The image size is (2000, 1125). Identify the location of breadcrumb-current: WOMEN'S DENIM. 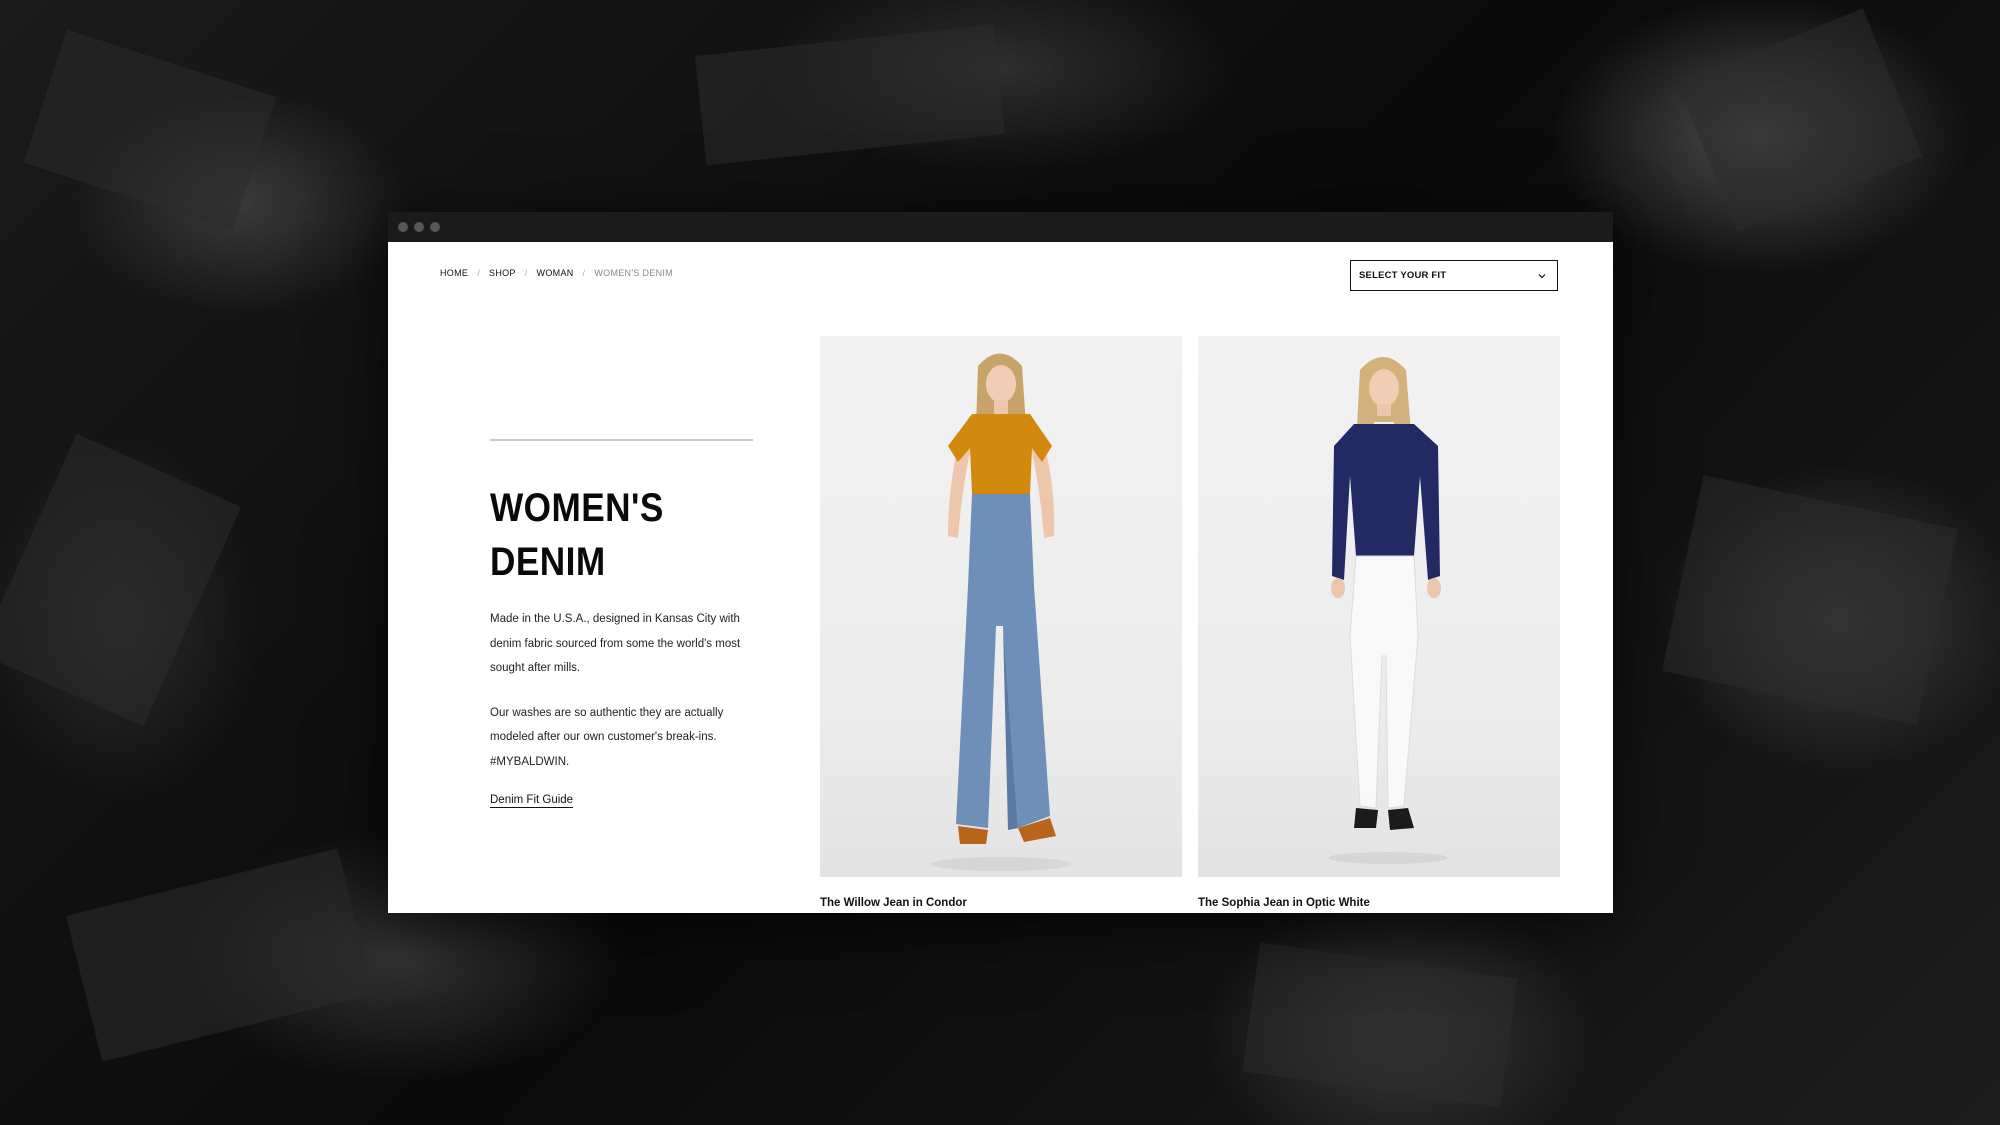
(633, 273).